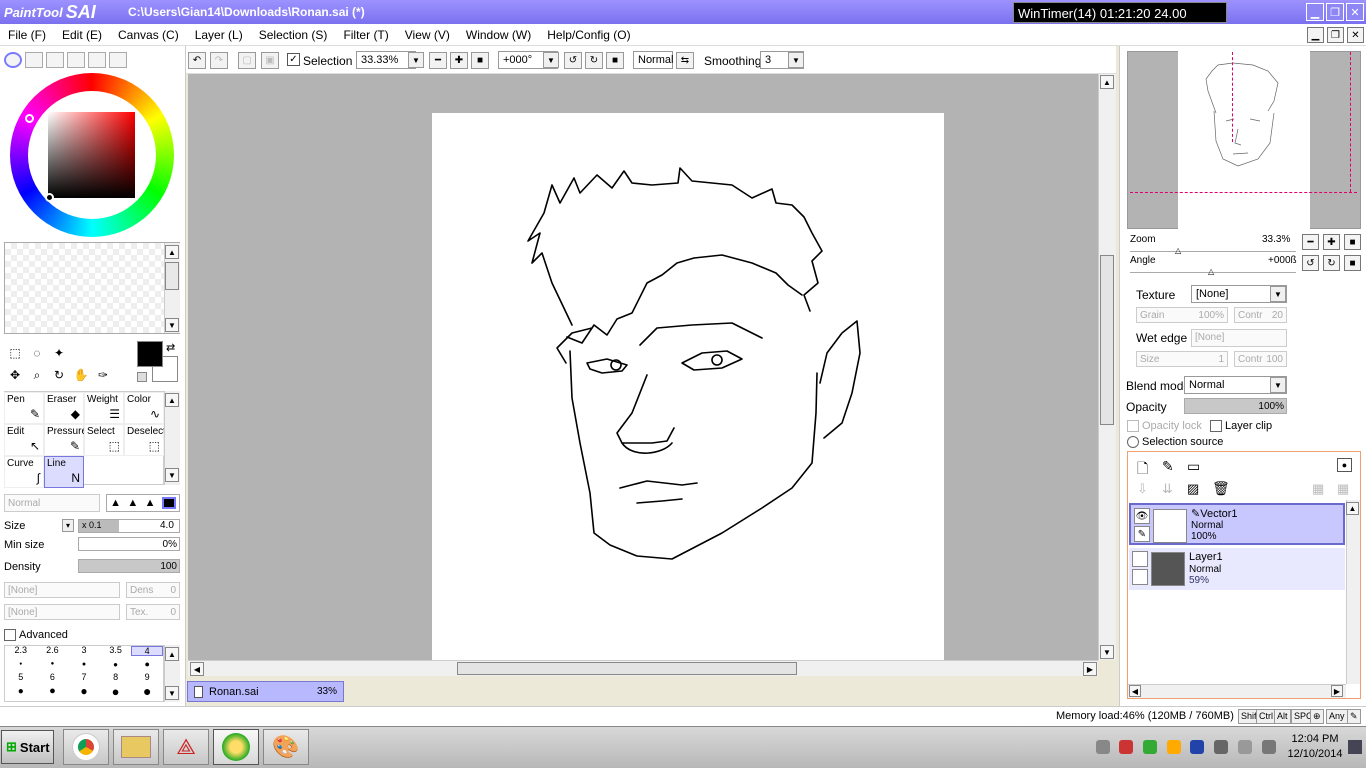  What do you see at coordinates (1352, 508) in the screenshot?
I see `layer-scroll-up-icon: ▲` at bounding box center [1352, 508].